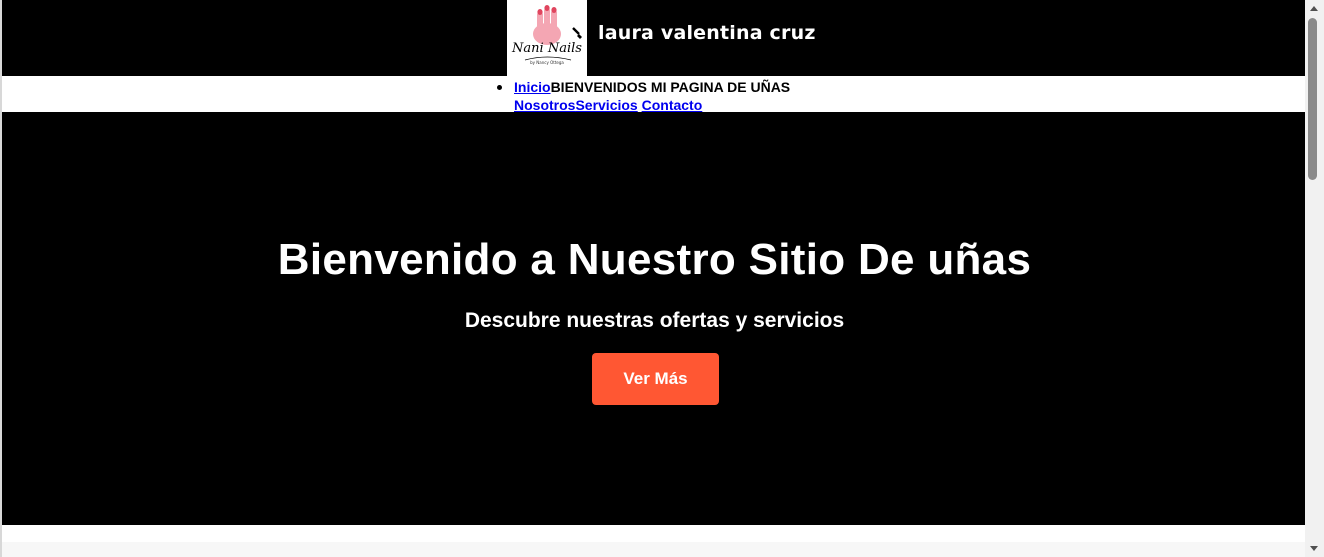  What do you see at coordinates (546, 48) in the screenshot?
I see `logo-brand-text: Nani Nails` at bounding box center [546, 48].